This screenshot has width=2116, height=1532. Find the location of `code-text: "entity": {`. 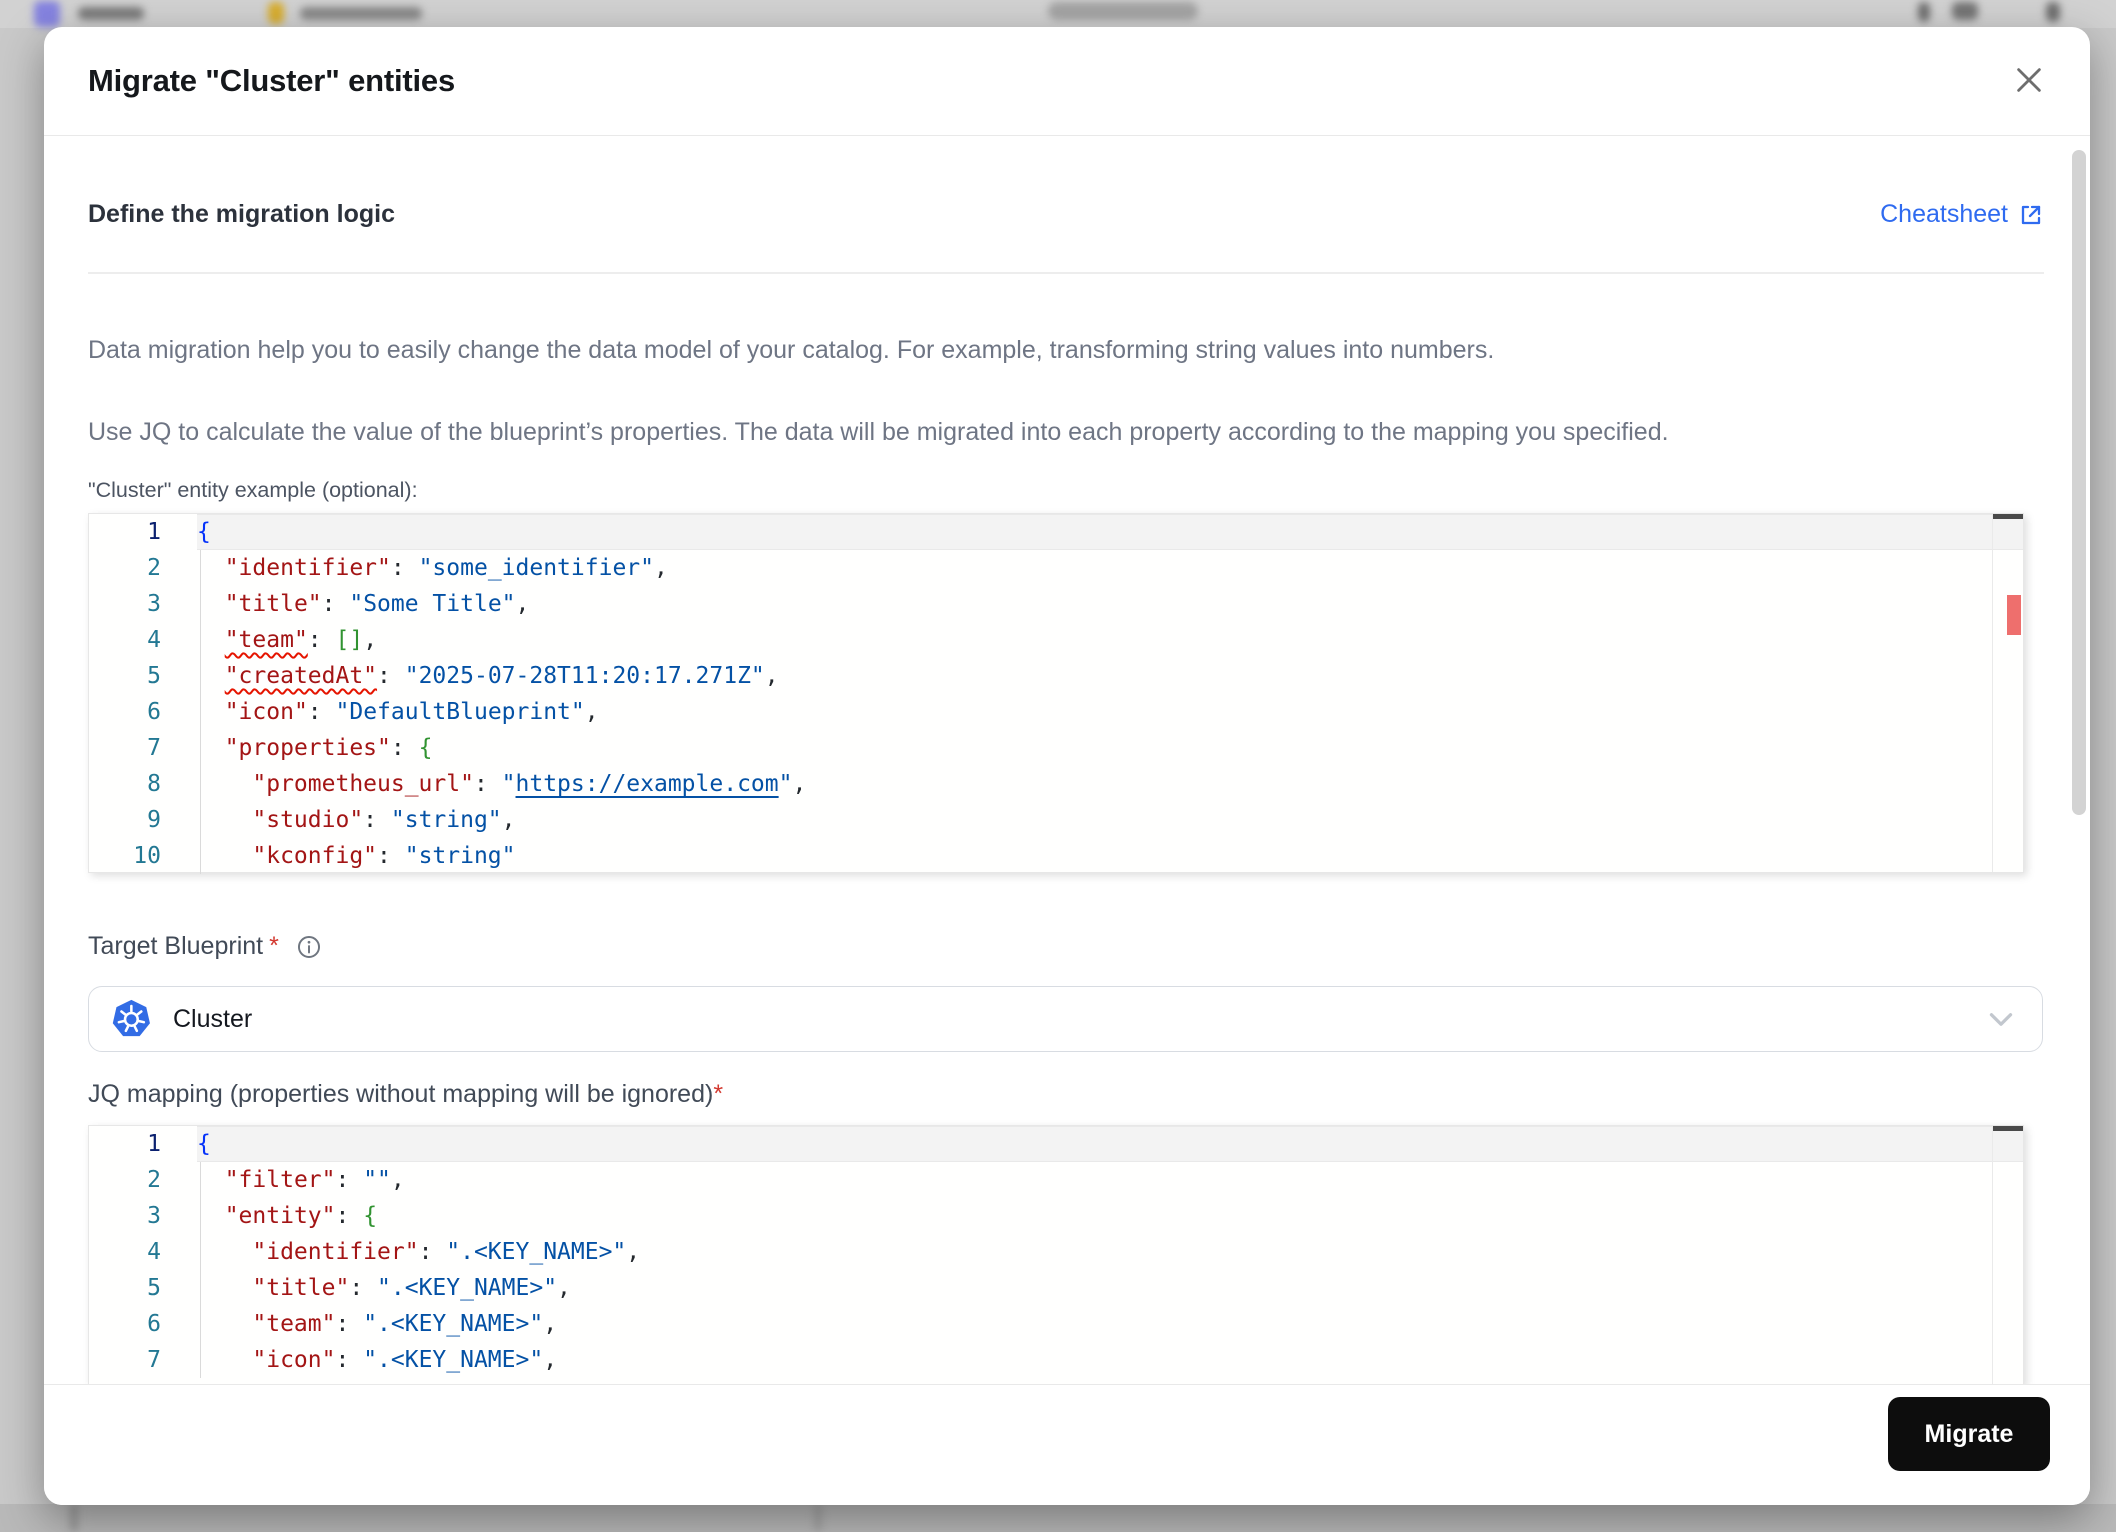

code-text: "entity": { is located at coordinates (1110, 1216).